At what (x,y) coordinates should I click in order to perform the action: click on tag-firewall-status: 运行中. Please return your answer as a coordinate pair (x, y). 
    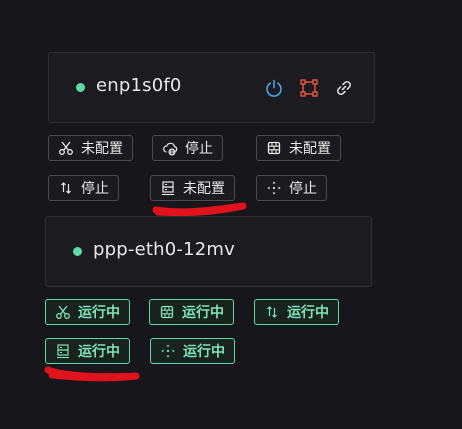
    Looking at the image, I should click on (191, 312).